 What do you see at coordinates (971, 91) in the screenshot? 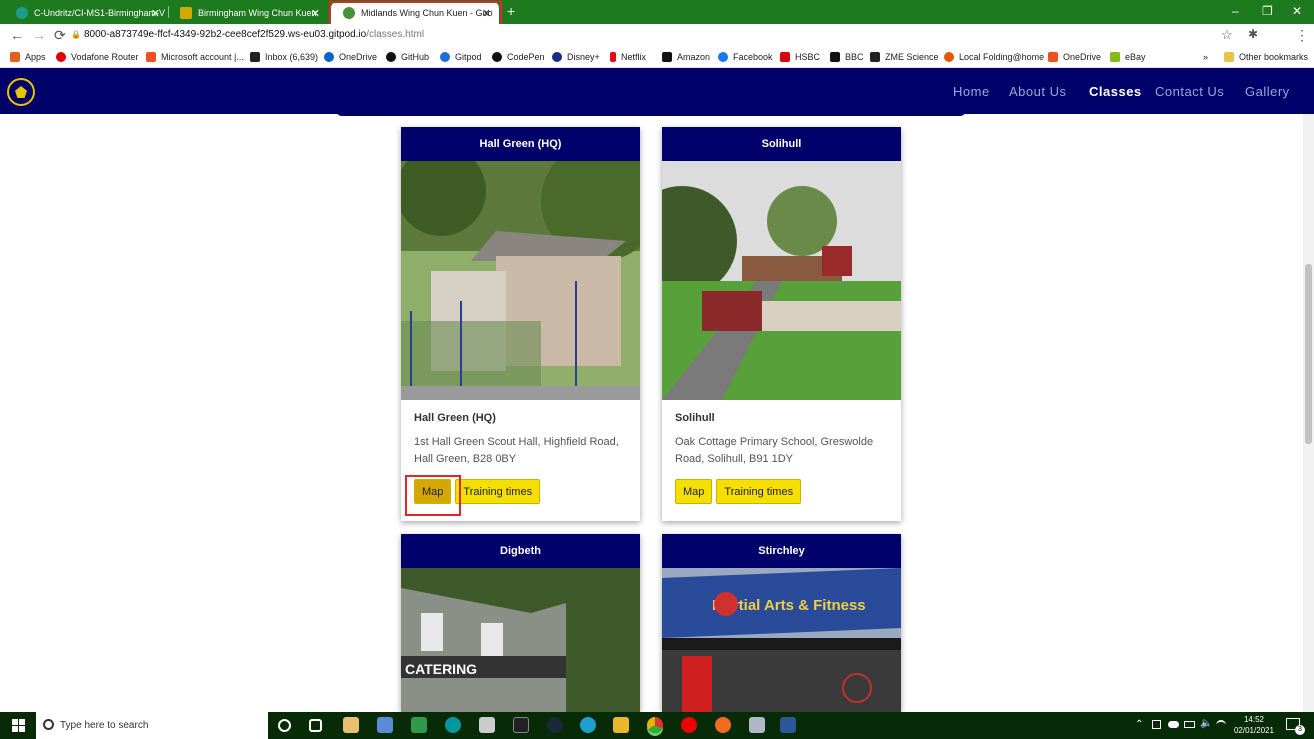
I see `nav-link-home: Home` at bounding box center [971, 91].